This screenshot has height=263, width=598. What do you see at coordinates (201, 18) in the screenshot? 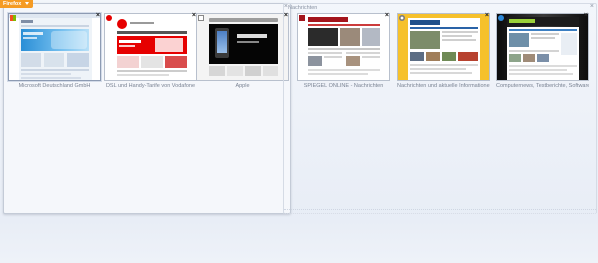
I see `apple-icon` at bounding box center [201, 18].